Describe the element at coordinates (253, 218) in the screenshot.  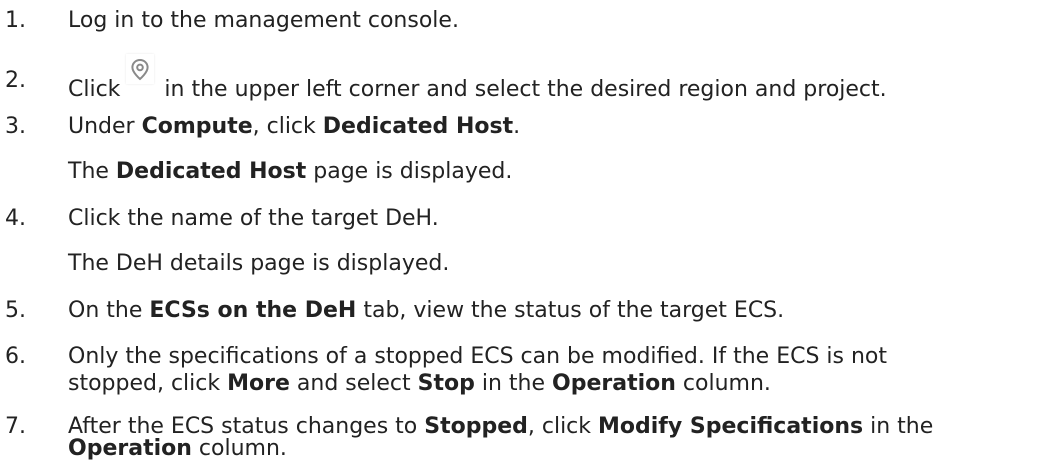
I see `step-text: Click the name of the target DeH.` at that location.